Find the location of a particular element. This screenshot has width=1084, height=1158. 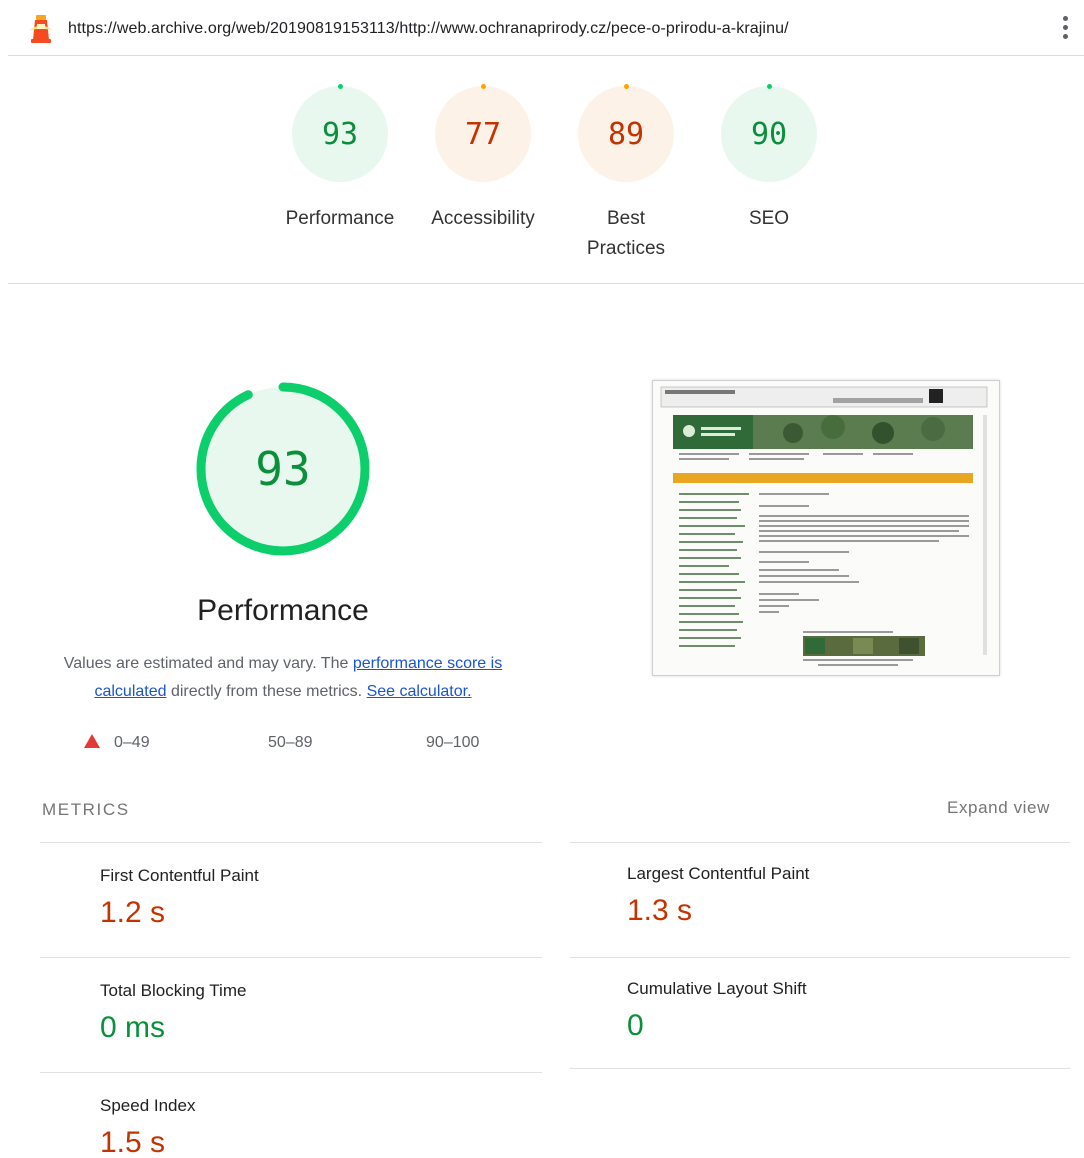

metric-label: Cumulative Layout Shift is located at coordinates (717, 988).